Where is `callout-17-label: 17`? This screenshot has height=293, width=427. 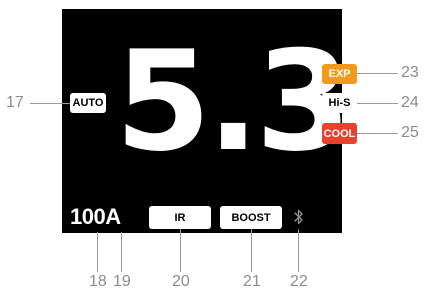 callout-17-label: 17 is located at coordinates (15, 102).